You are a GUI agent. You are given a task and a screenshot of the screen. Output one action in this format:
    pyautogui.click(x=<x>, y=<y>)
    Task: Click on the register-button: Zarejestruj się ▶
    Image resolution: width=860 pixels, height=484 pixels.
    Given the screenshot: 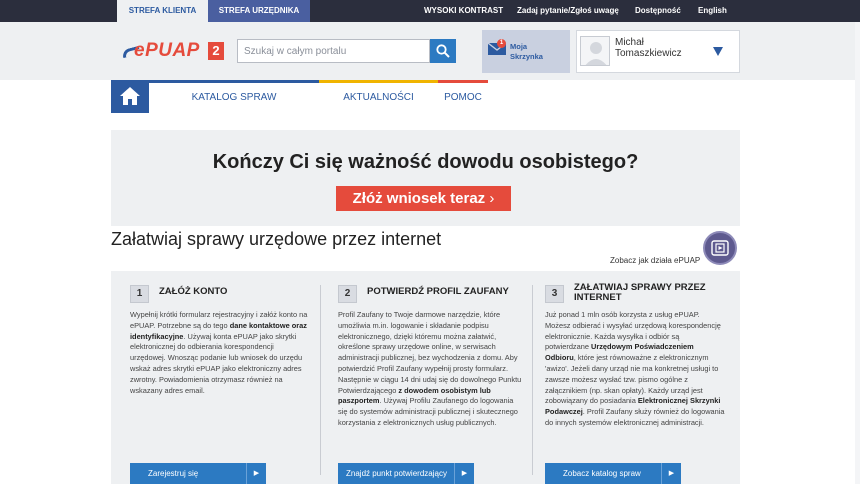 What is the action you would take?
    pyautogui.click(x=198, y=473)
    